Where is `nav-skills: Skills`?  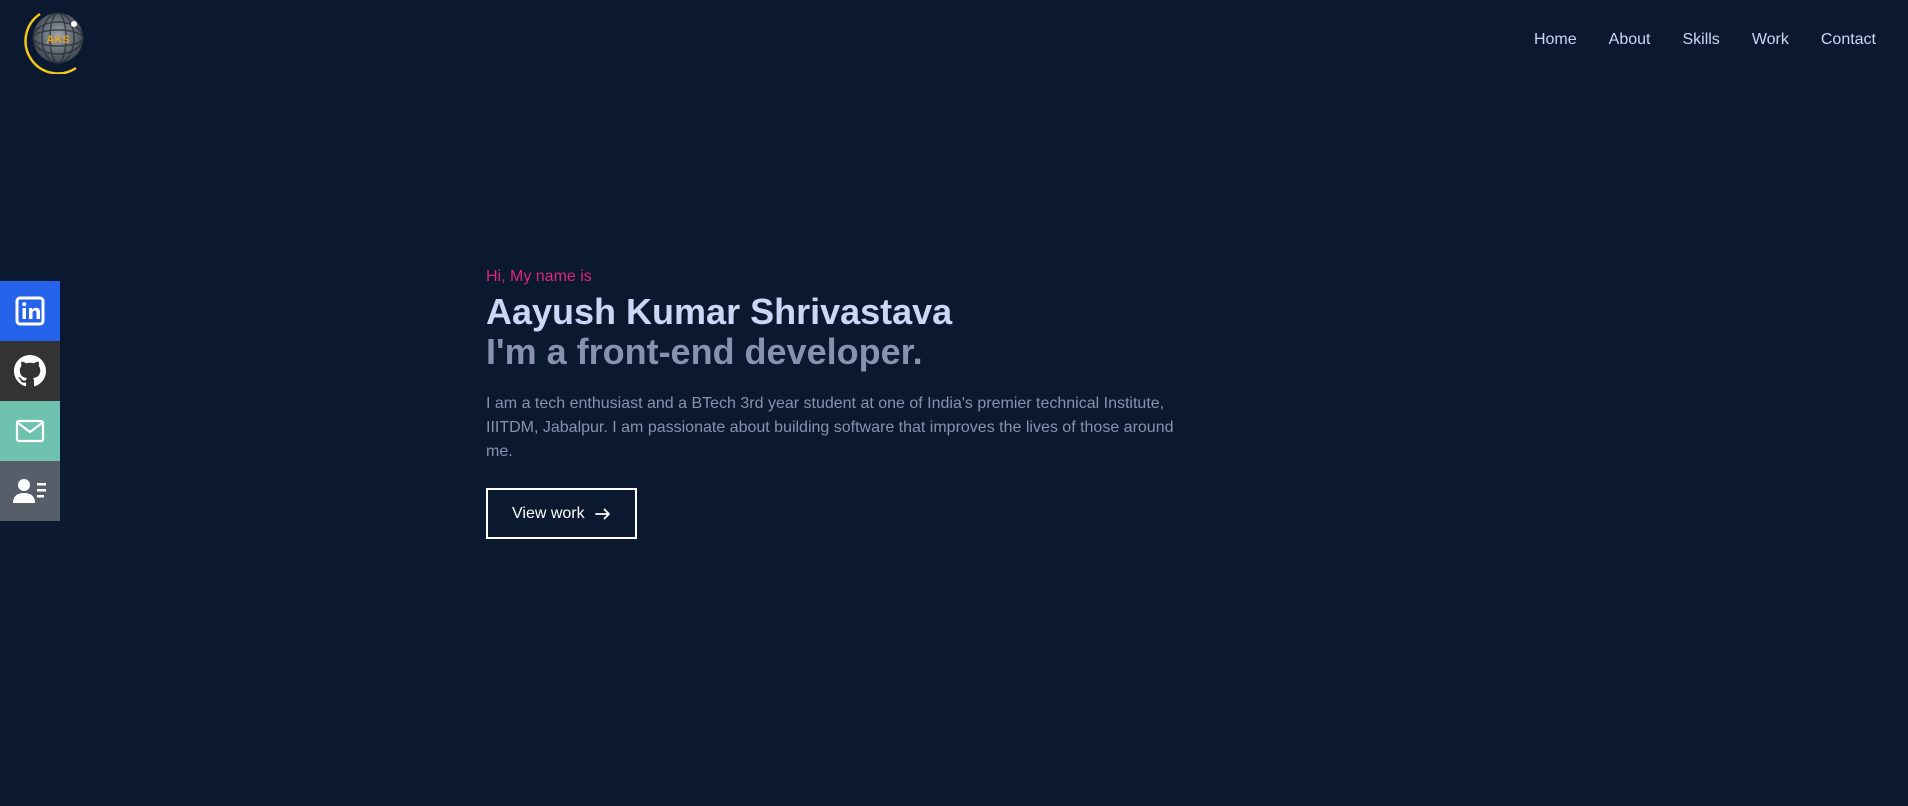
nav-skills: Skills is located at coordinates (1700, 40).